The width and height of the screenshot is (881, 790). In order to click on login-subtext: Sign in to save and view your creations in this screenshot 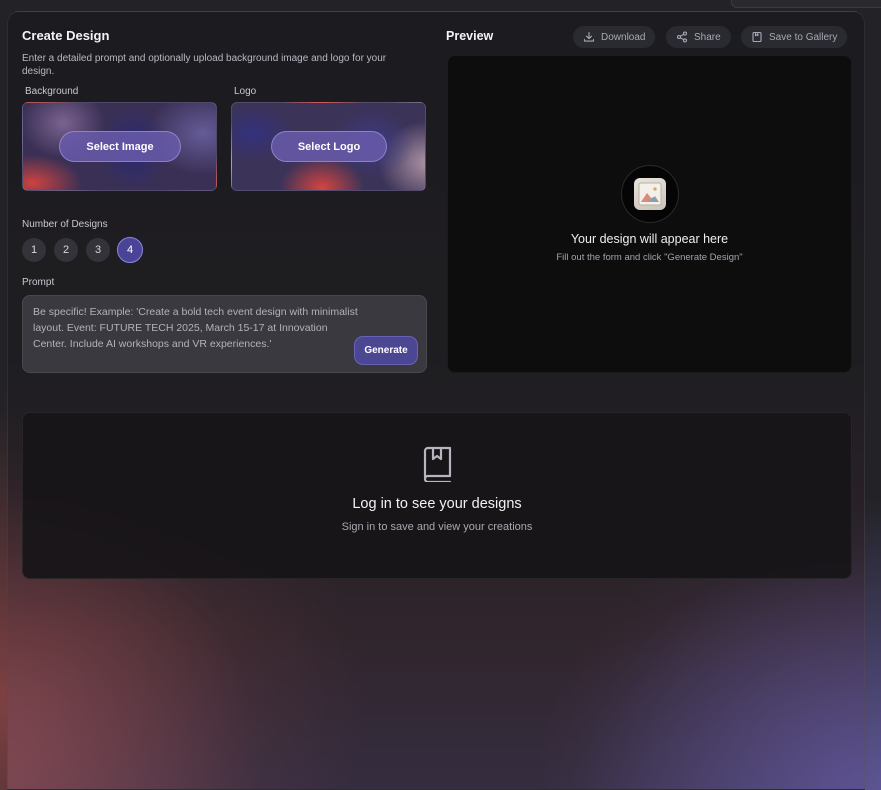, I will do `click(437, 527)`.